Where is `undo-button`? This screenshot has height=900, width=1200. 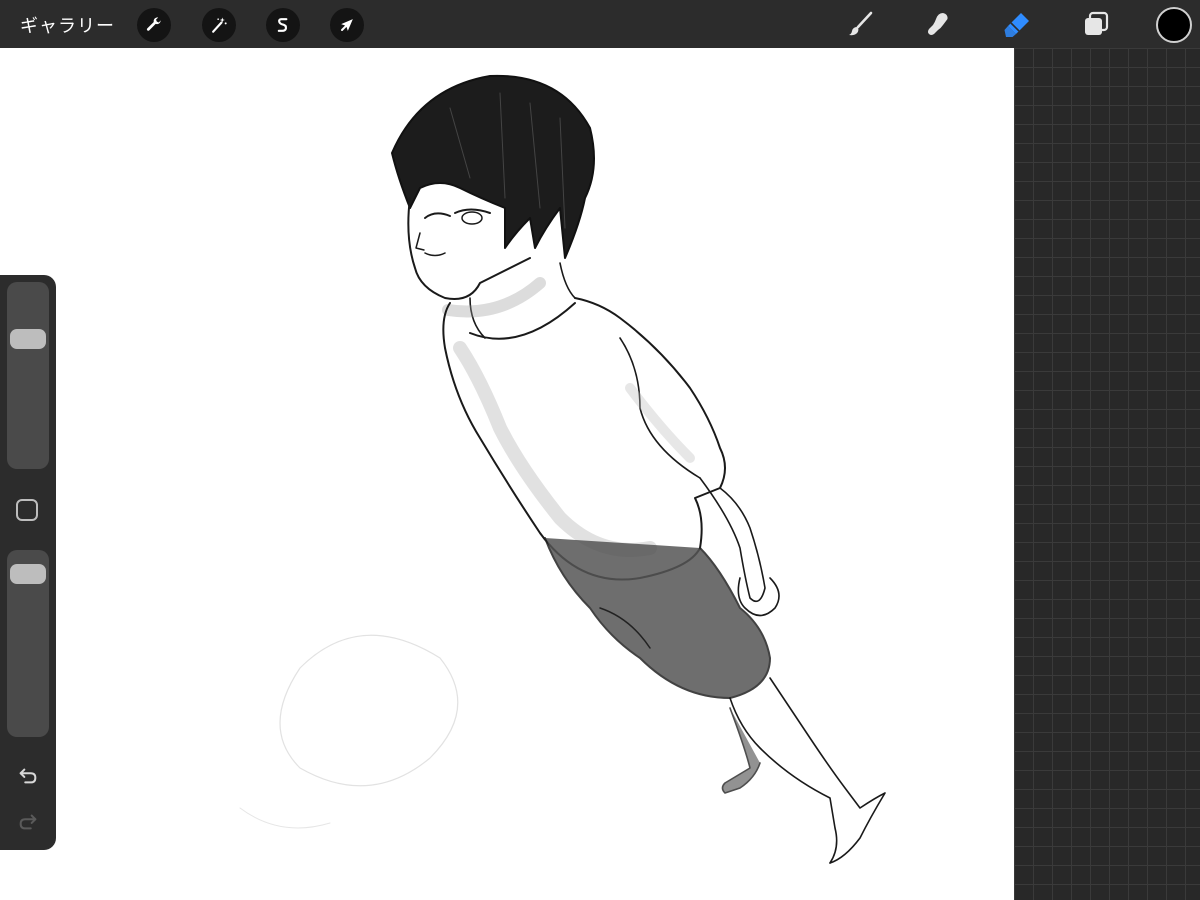 undo-button is located at coordinates (28, 776).